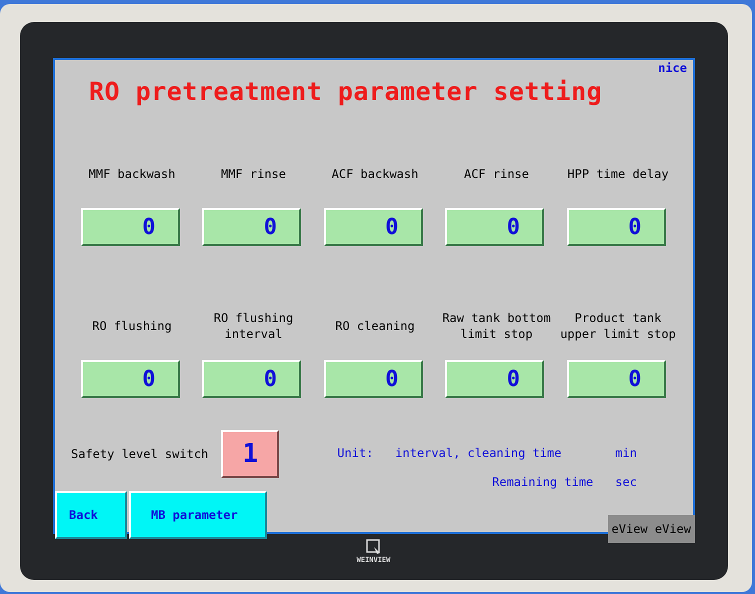 This screenshot has width=755, height=594. Describe the element at coordinates (198, 515) in the screenshot. I see `nav-button: MB parameter` at that location.